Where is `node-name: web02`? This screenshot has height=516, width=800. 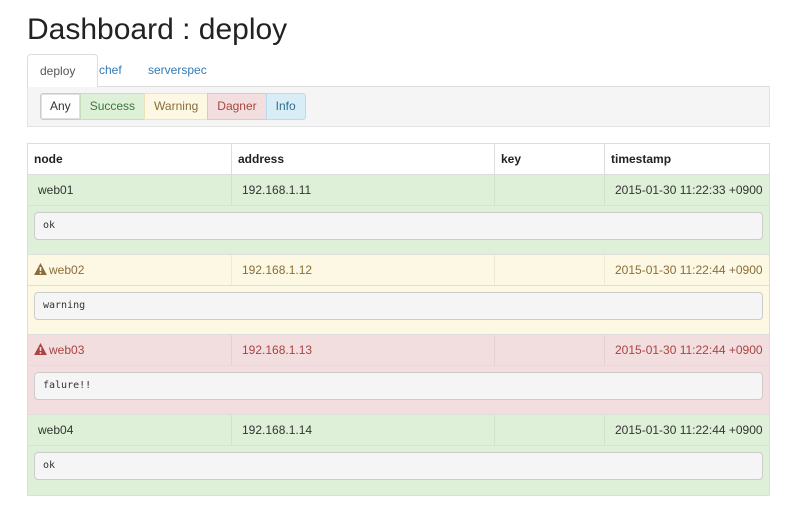 node-name: web02 is located at coordinates (67, 270).